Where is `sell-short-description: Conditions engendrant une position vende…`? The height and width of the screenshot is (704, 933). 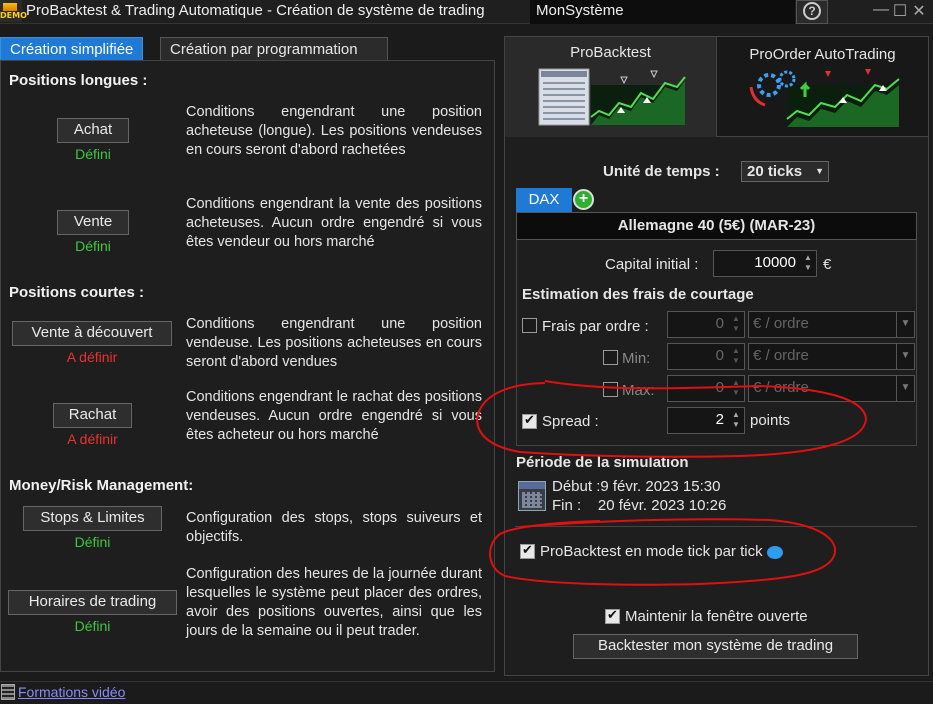 sell-short-description: Conditions engendrant une position vende… is located at coordinates (334, 343).